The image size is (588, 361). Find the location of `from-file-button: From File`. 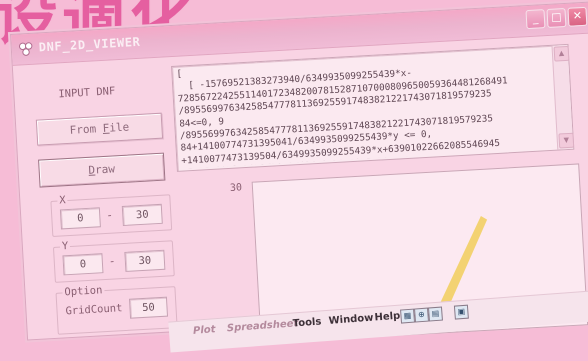

from-file-button: From File is located at coordinates (99, 129).